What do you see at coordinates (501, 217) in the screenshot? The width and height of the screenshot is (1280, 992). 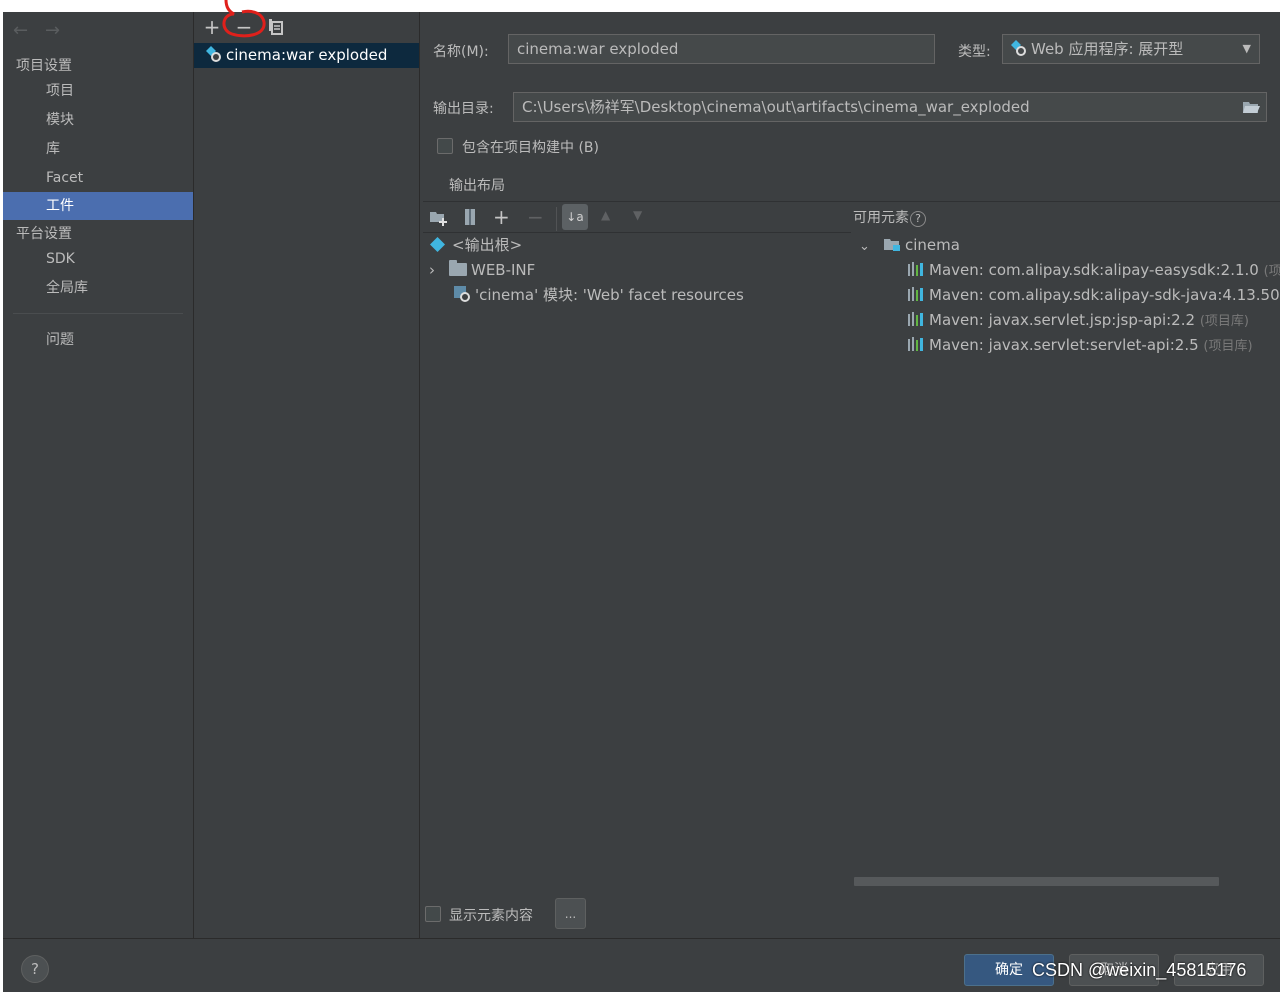 I see `layout-add-icon: +` at bounding box center [501, 217].